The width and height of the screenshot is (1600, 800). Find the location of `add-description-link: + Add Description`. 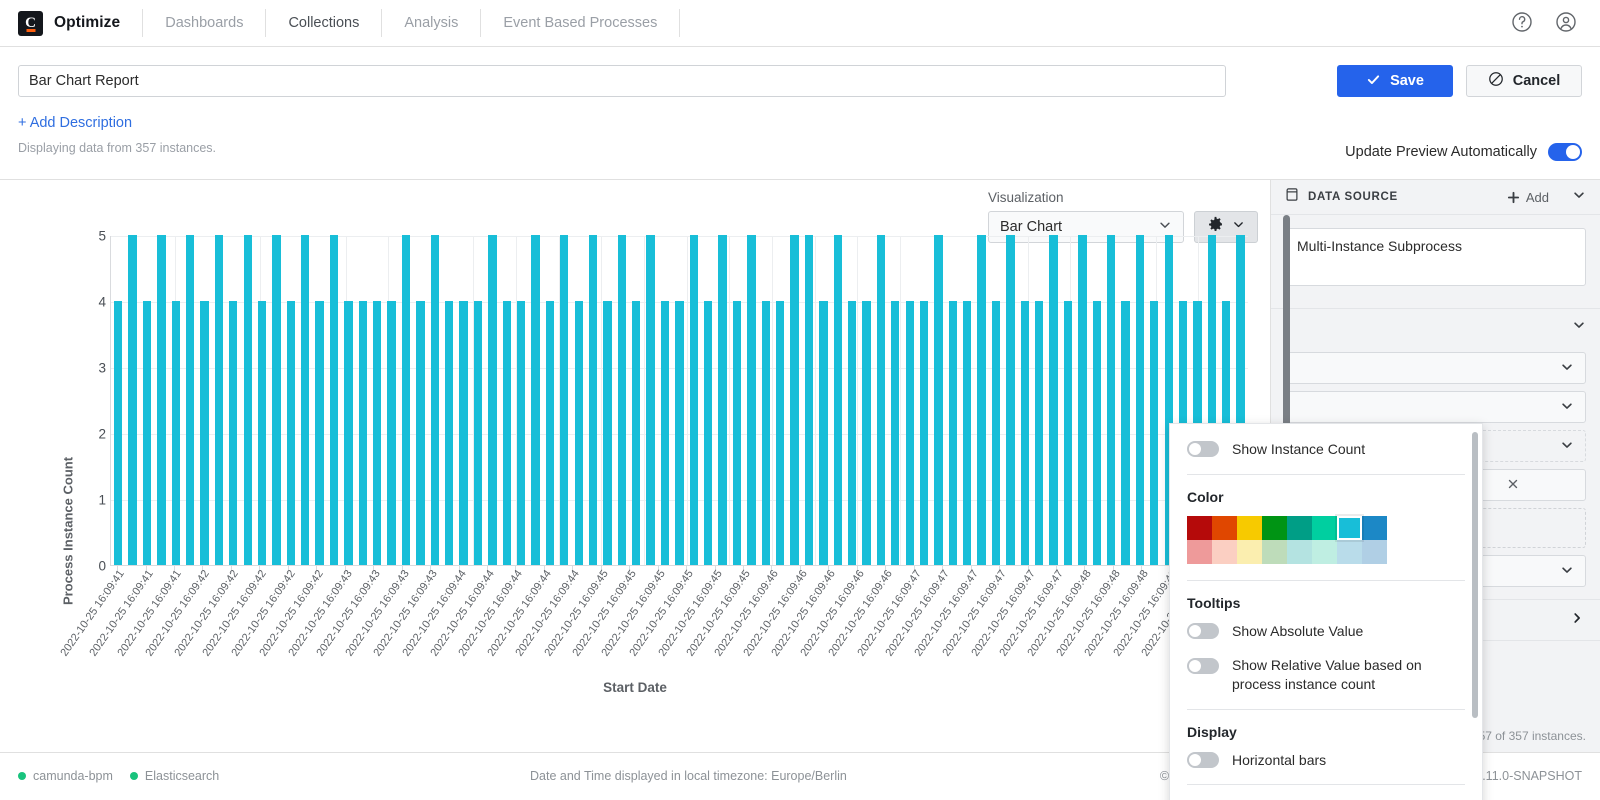

add-description-link: + Add Description is located at coordinates (75, 123).